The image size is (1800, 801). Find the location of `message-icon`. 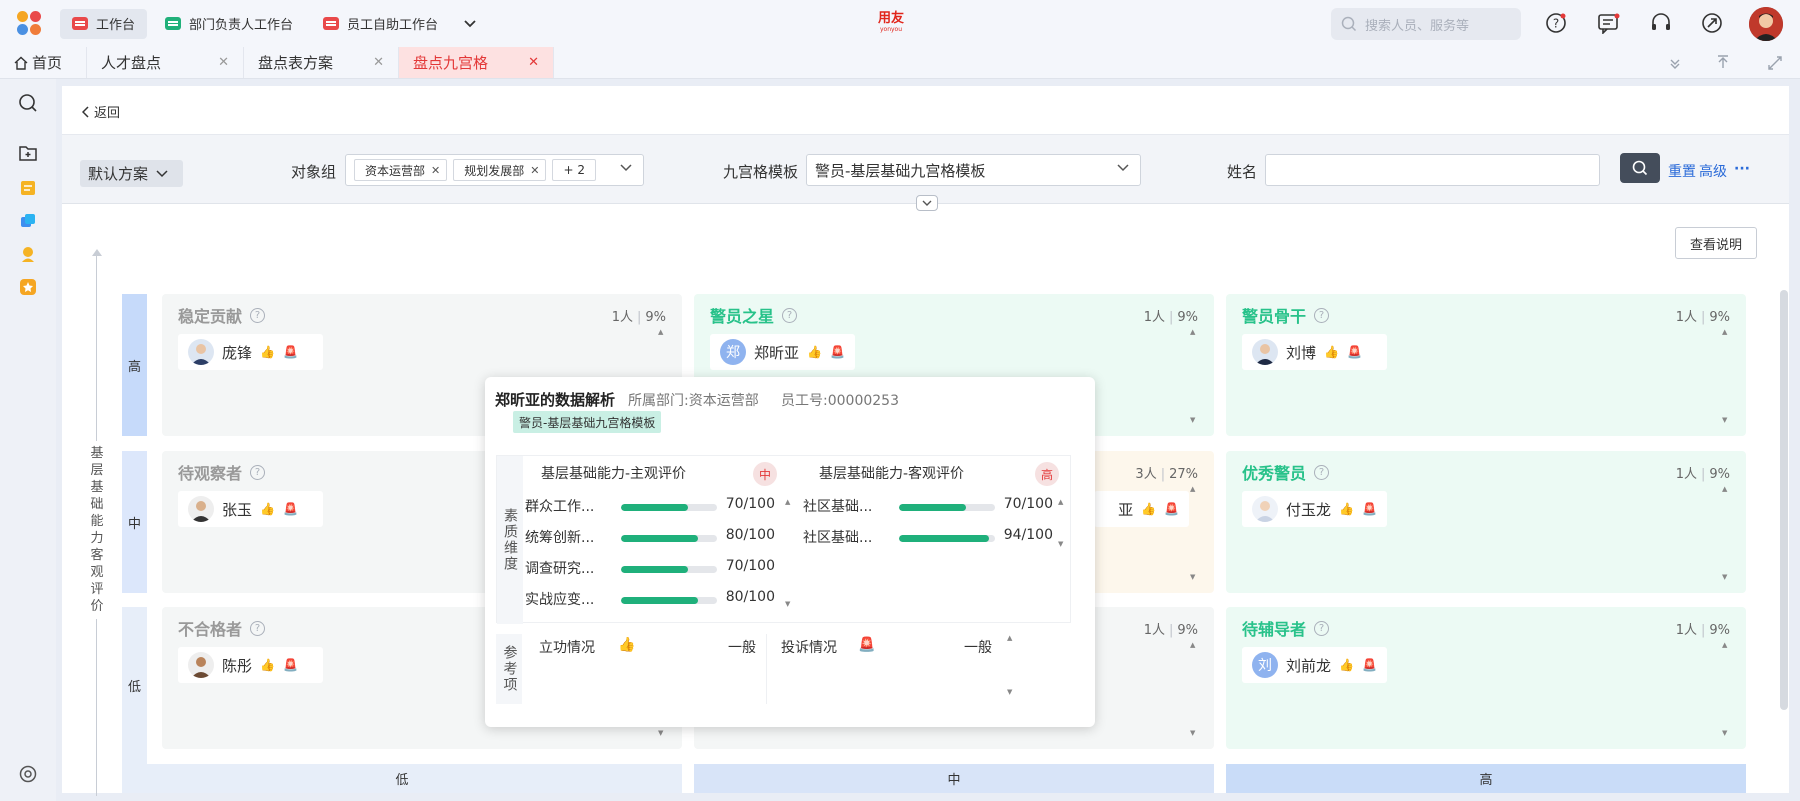

message-icon is located at coordinates (1609, 23).